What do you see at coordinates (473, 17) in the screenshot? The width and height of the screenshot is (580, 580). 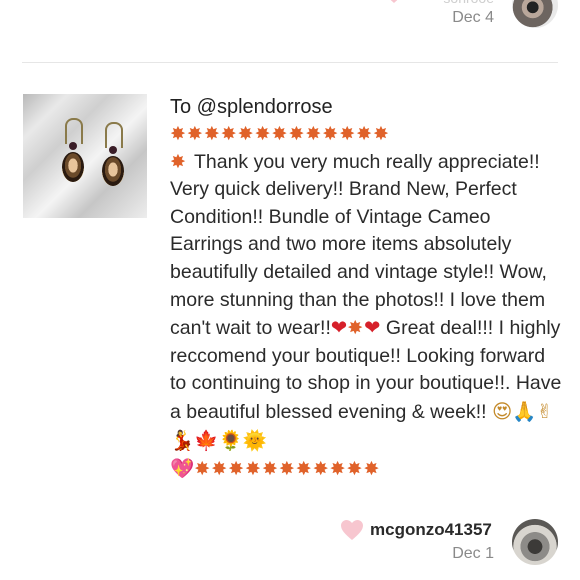 I see `comment-date: Dec 4` at bounding box center [473, 17].